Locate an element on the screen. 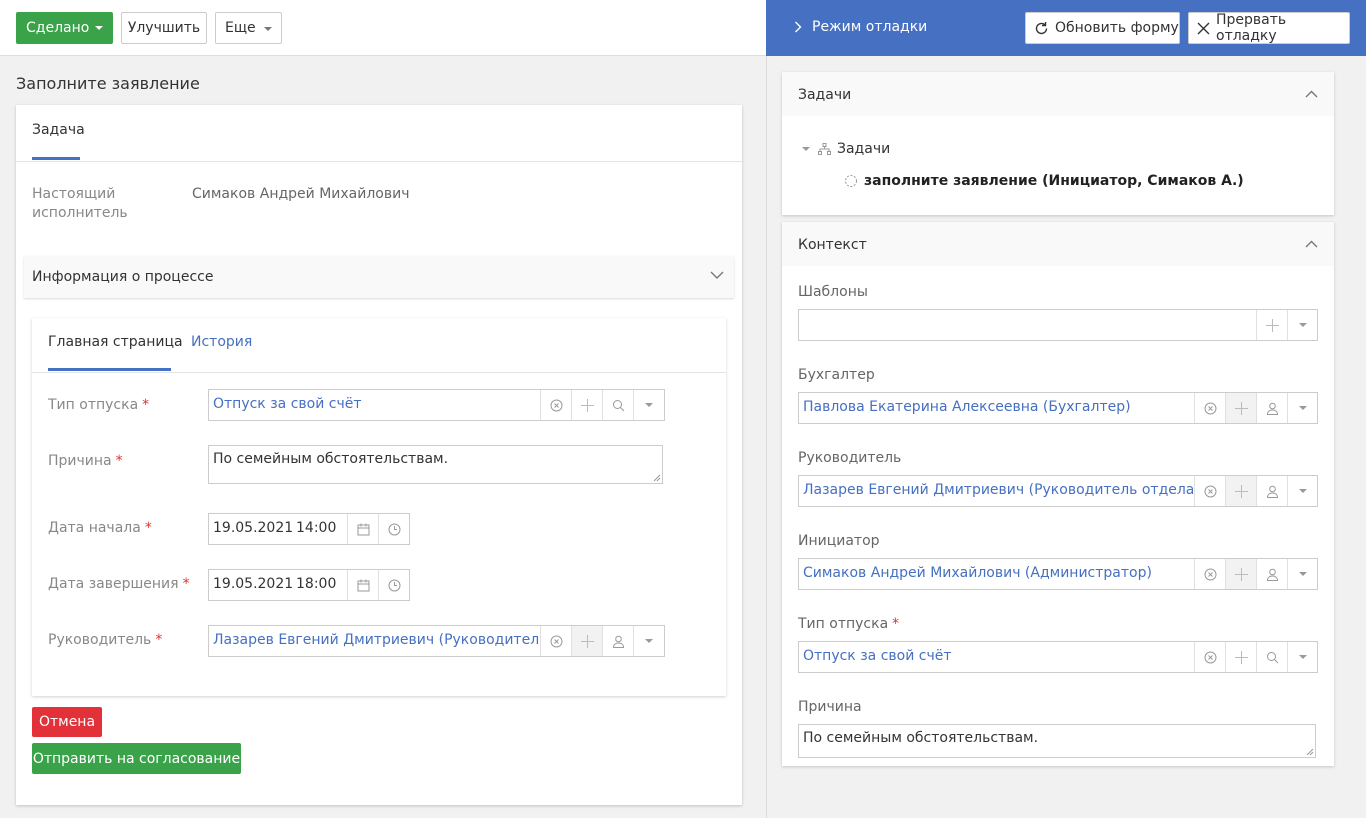 Image resolution: width=1366 pixels, height=818 pixels. done-button: Сделано is located at coordinates (64, 28).